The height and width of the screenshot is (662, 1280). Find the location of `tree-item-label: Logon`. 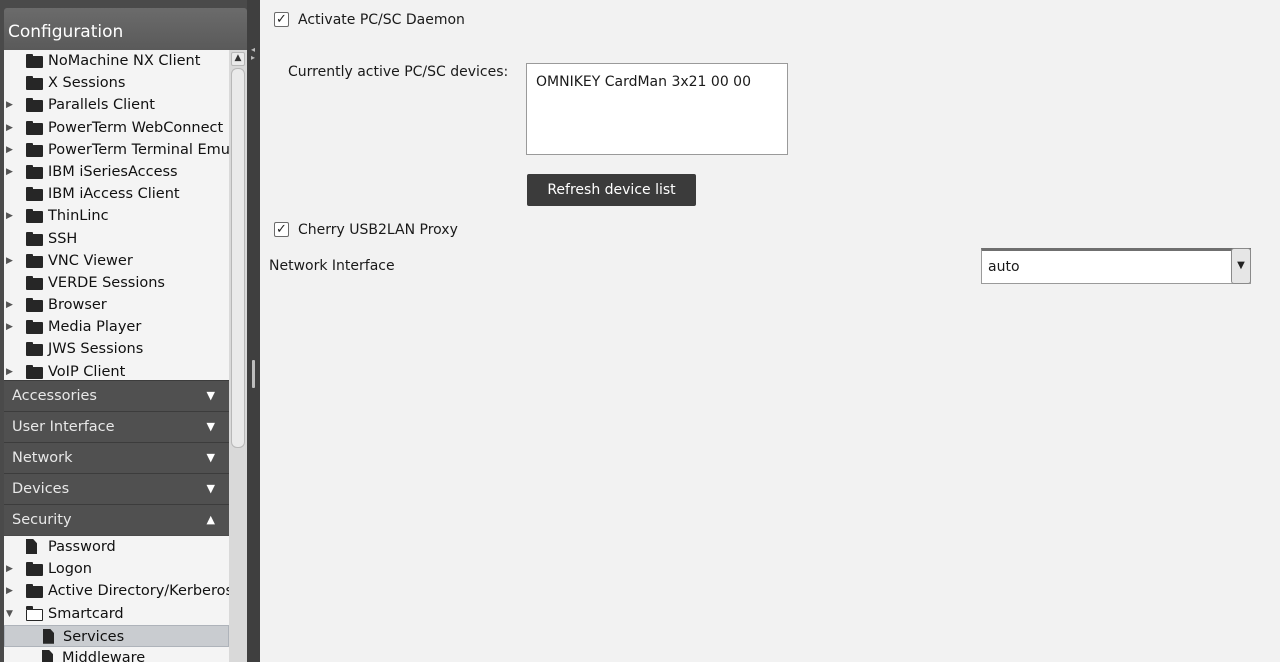

tree-item-label: Logon is located at coordinates (70, 569).